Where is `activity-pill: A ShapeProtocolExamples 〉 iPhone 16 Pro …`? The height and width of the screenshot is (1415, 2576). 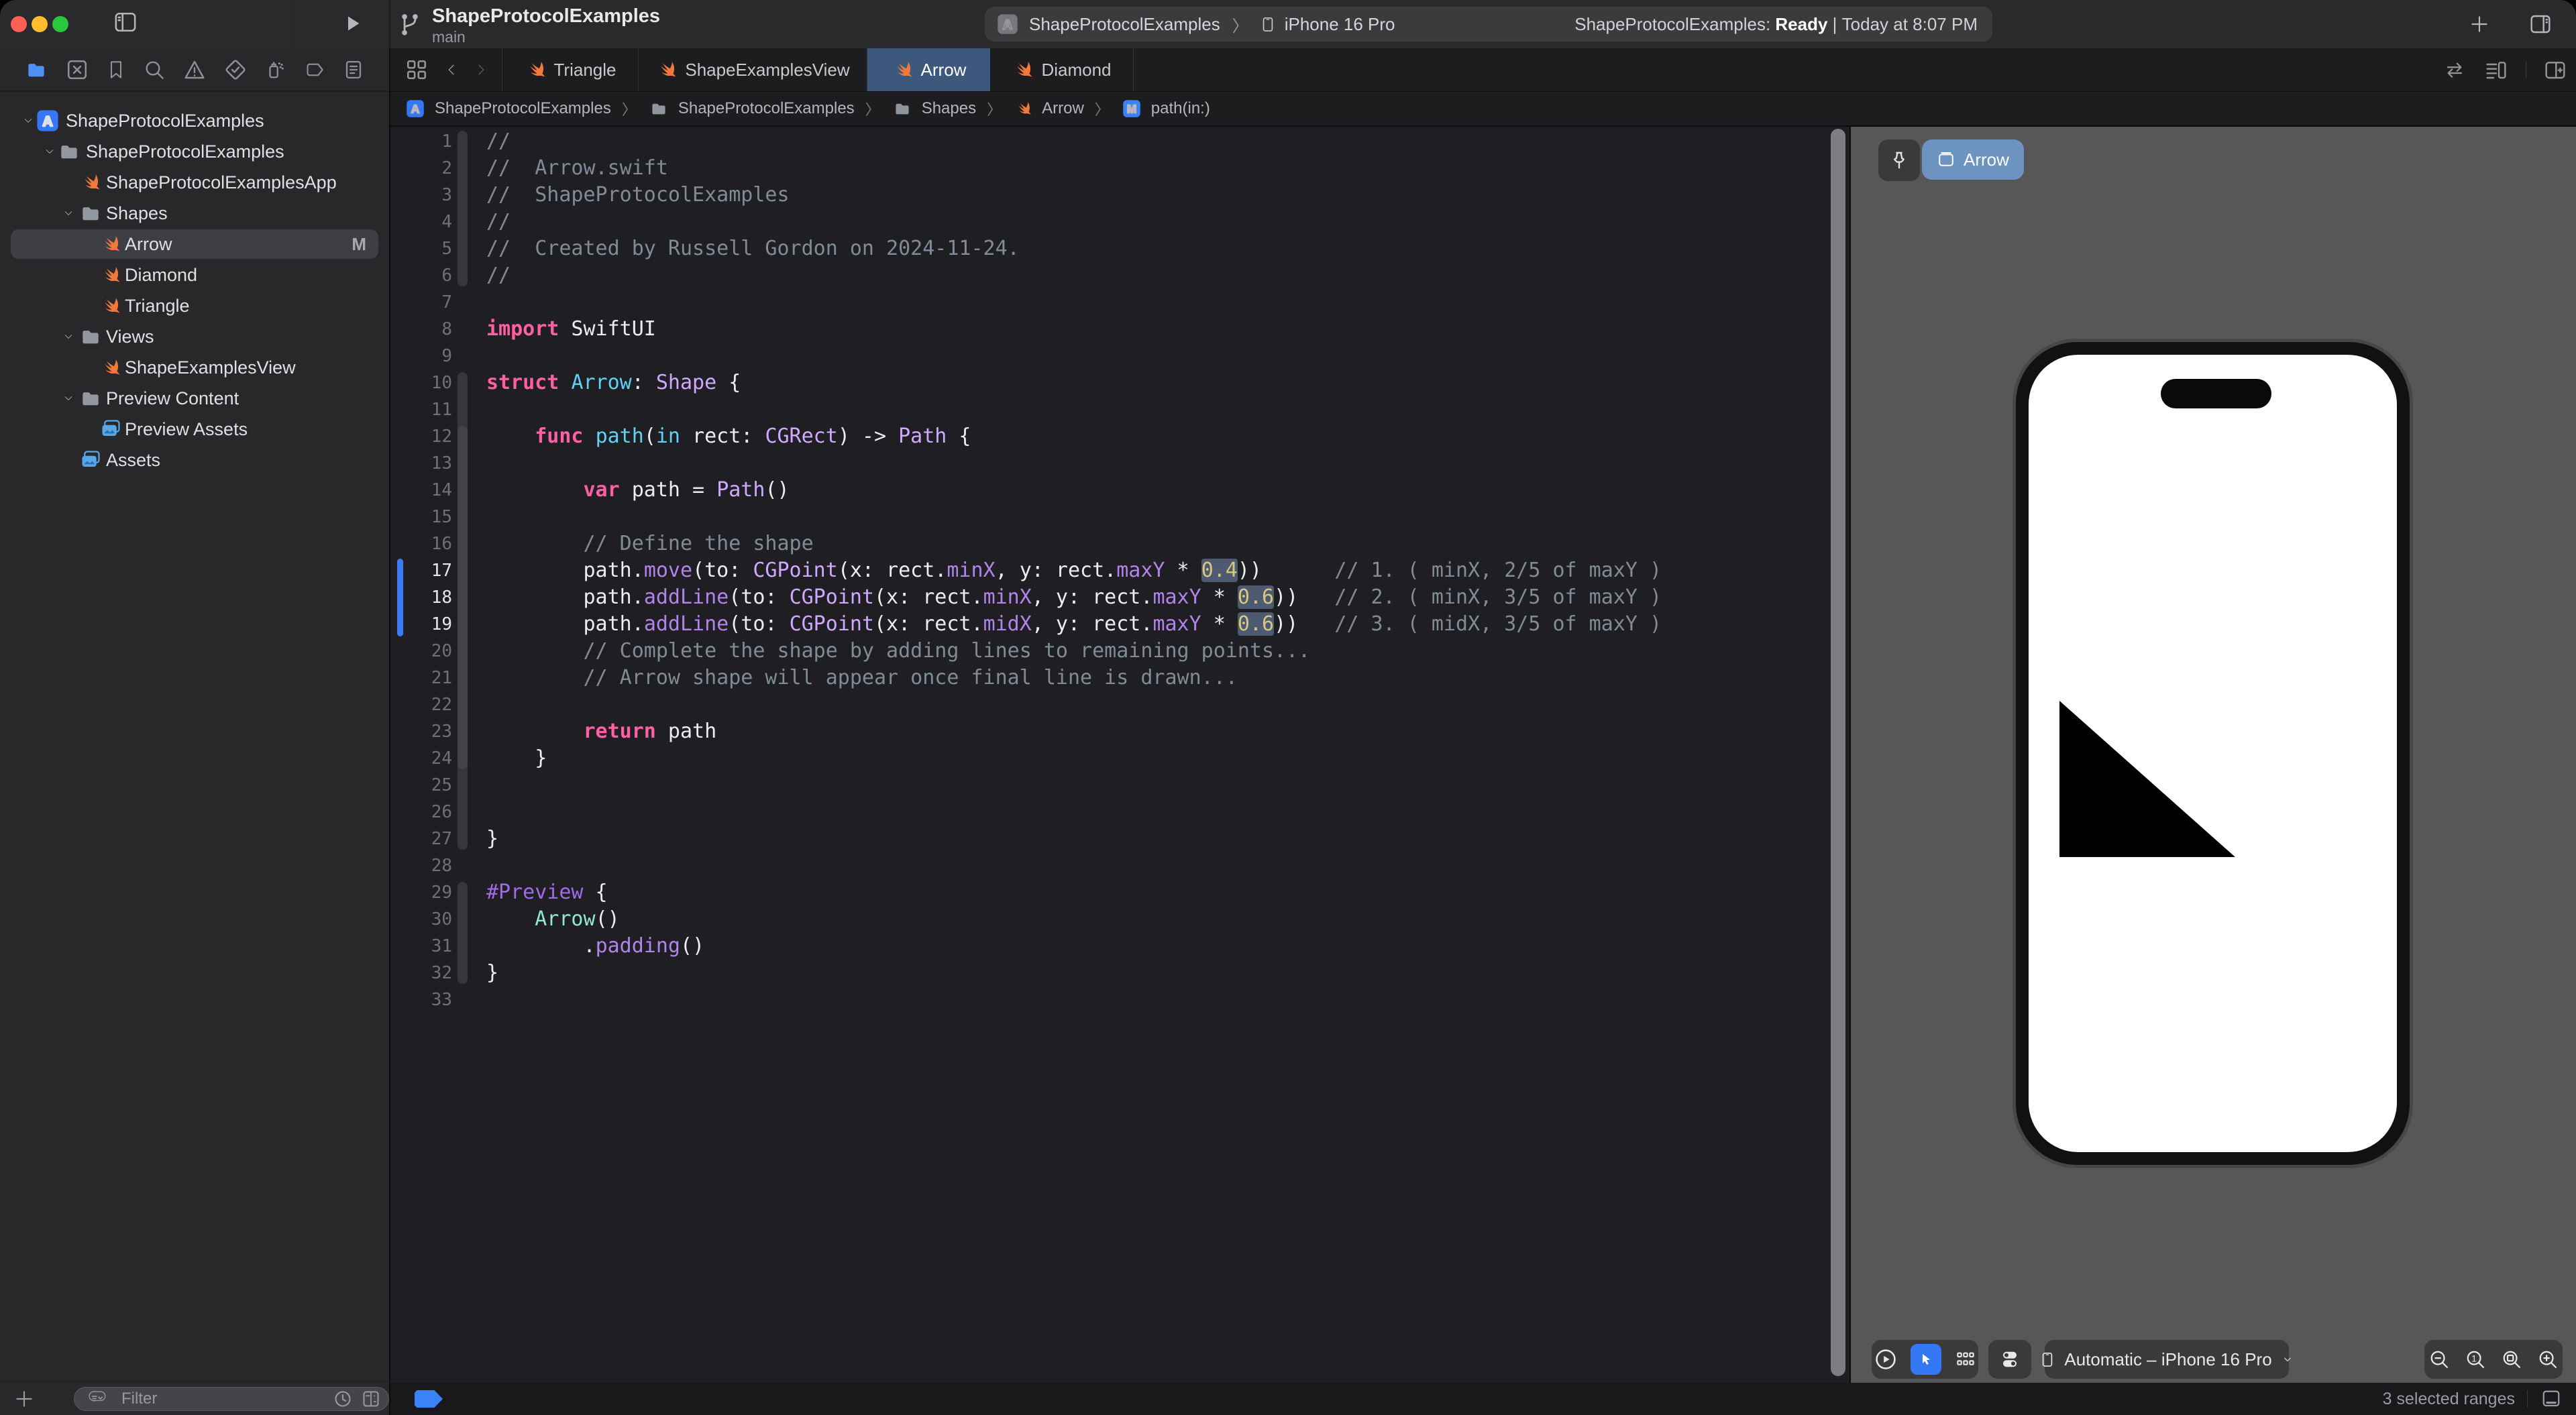 activity-pill: A ShapeProtocolExamples 〉 iPhone 16 Pro … is located at coordinates (1488, 24).